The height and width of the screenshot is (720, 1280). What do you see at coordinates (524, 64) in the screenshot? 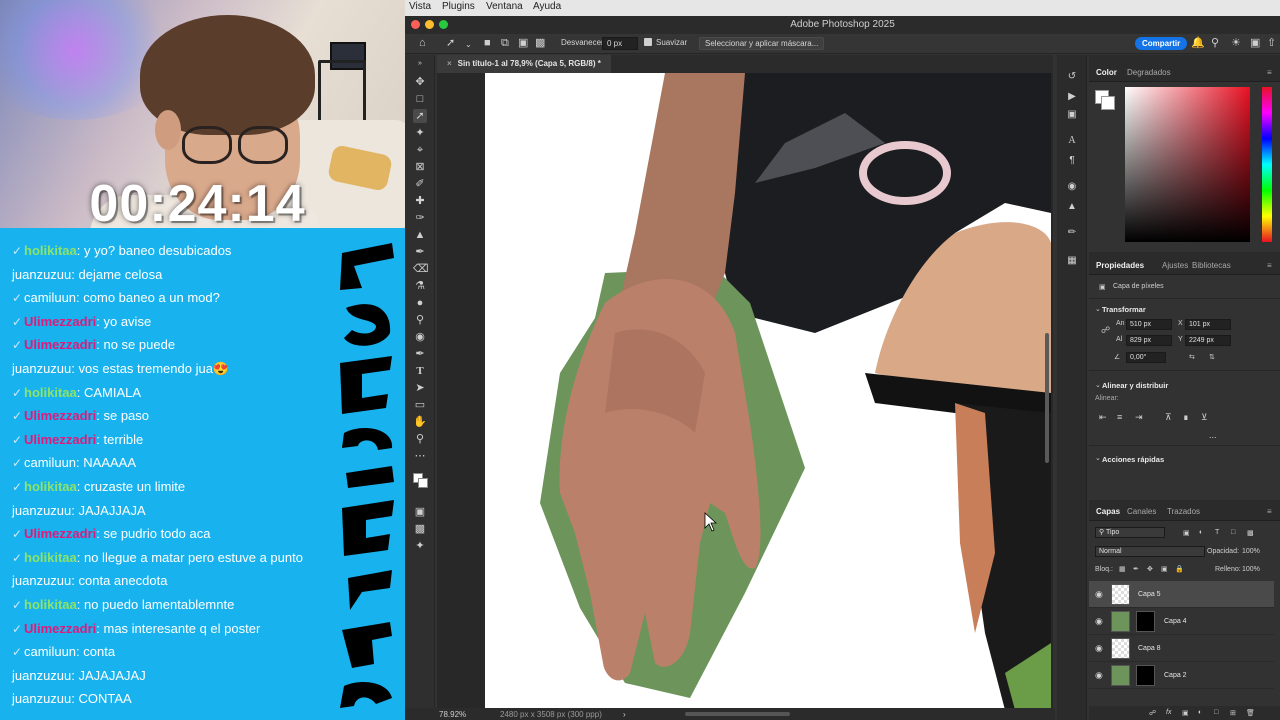
I see `document-tab: × Sin título-1 al 78,9% (Capa 5, RGB/8) *` at bounding box center [524, 64].